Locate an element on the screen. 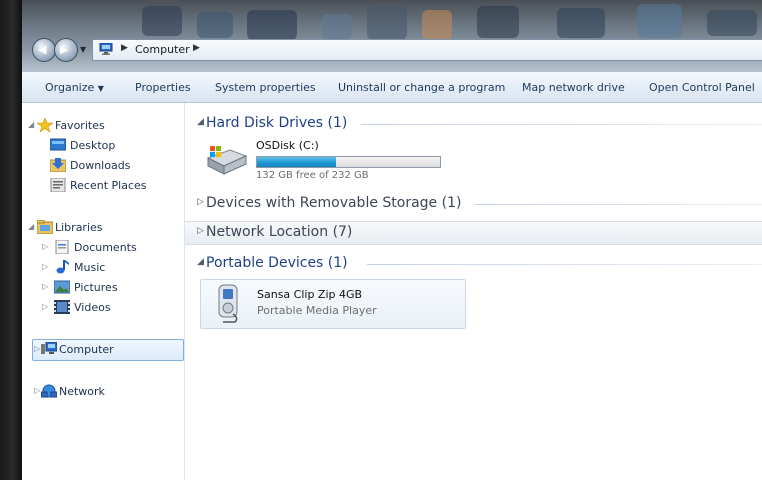 The height and width of the screenshot is (480, 762). group-header-removable-storage: ▷ Devices with Removable Storage (1) is located at coordinates (473, 204).